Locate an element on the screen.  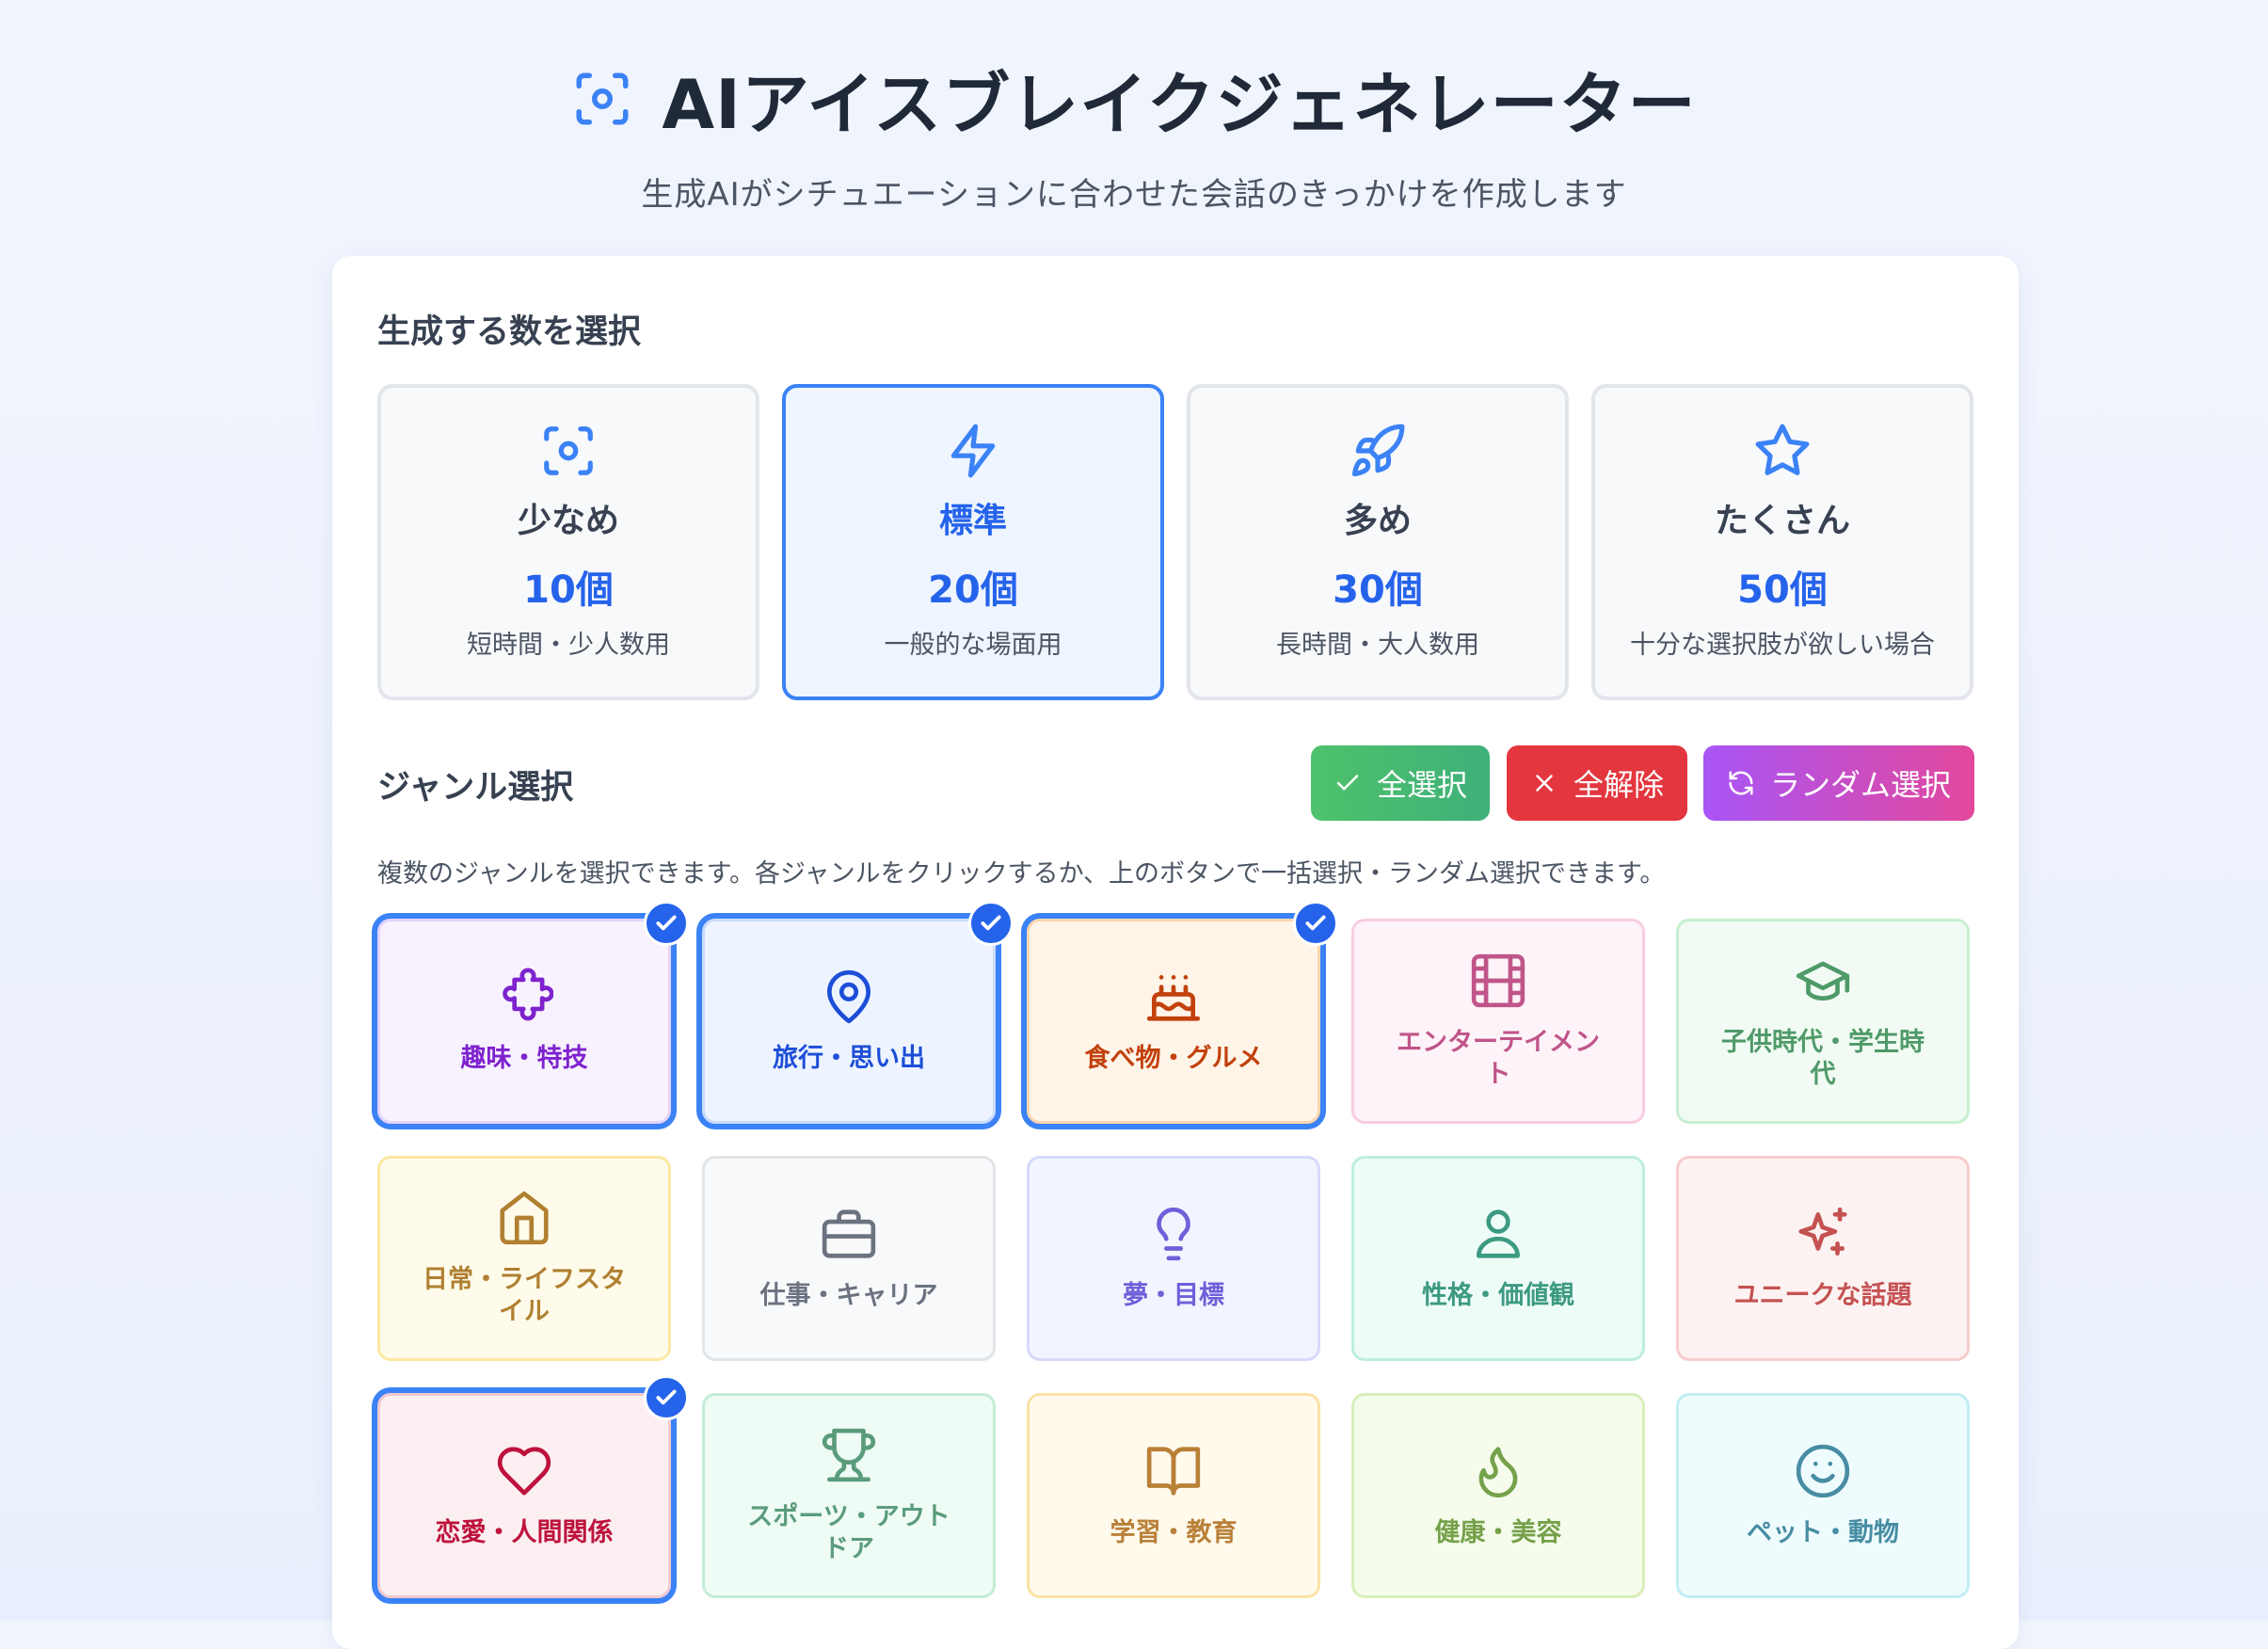
home-icon is located at coordinates (524, 1218).